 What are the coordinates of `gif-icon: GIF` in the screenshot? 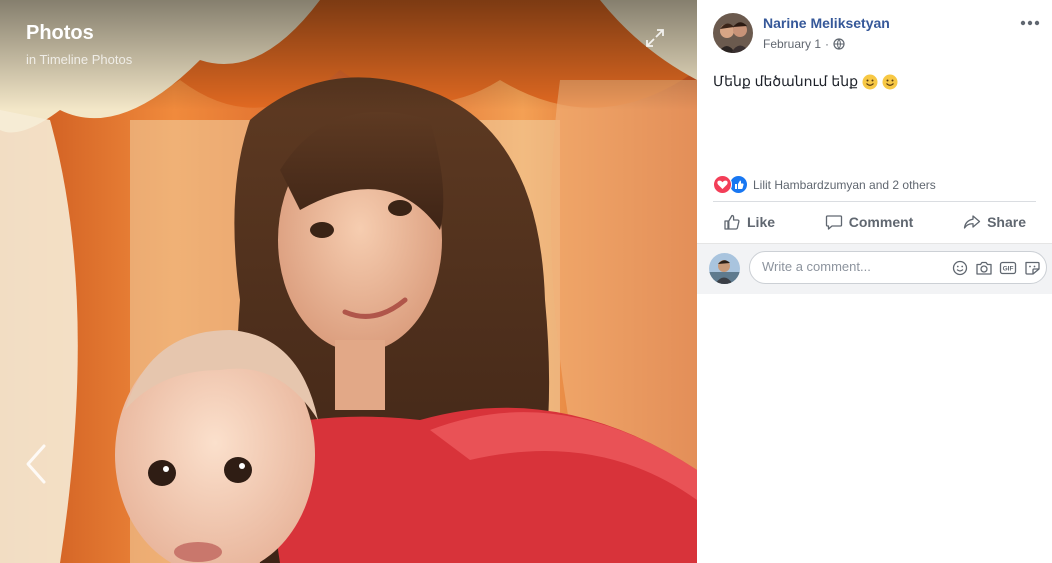 It's located at (1008, 268).